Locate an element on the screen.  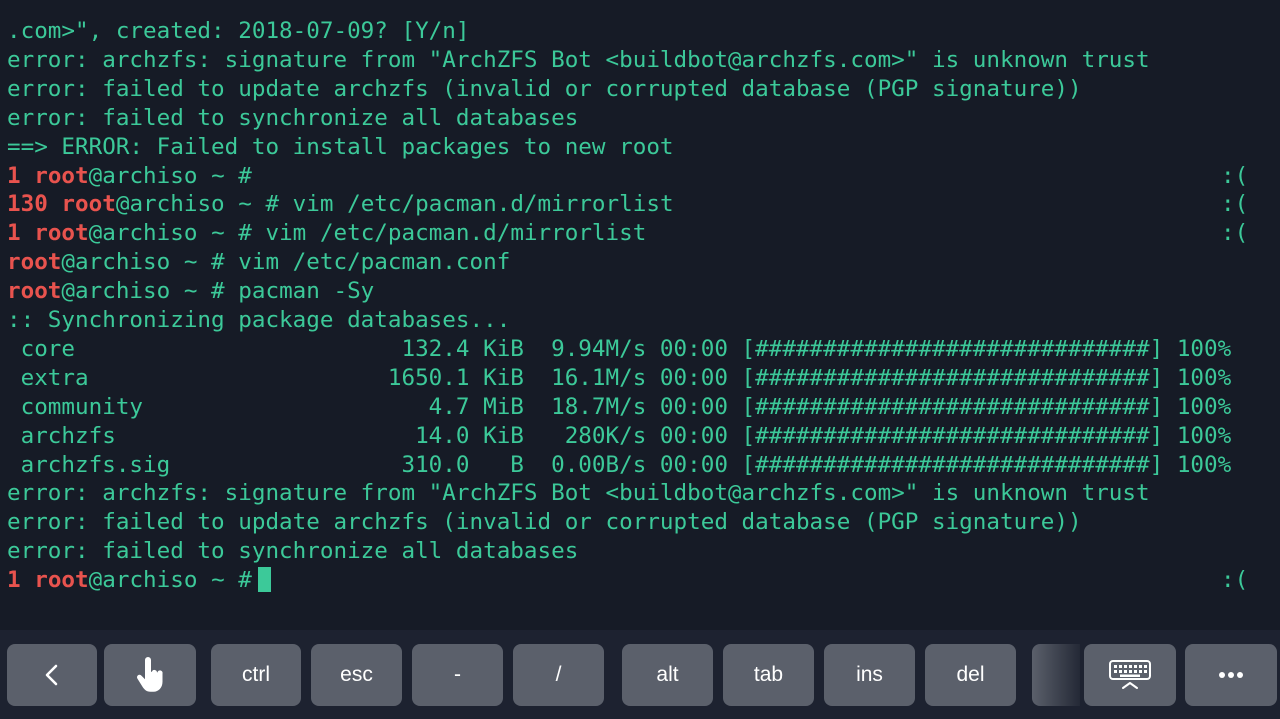
tab-key-label: tab is located at coordinates (768, 674).